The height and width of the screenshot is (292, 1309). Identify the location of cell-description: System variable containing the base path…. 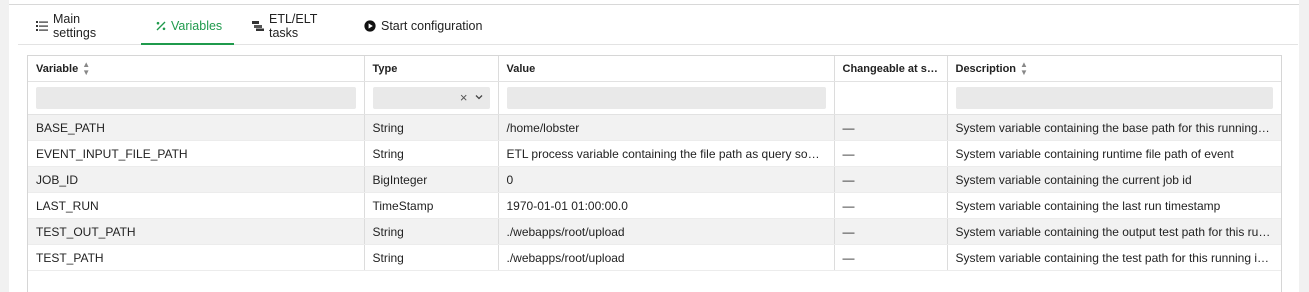
(1114, 127).